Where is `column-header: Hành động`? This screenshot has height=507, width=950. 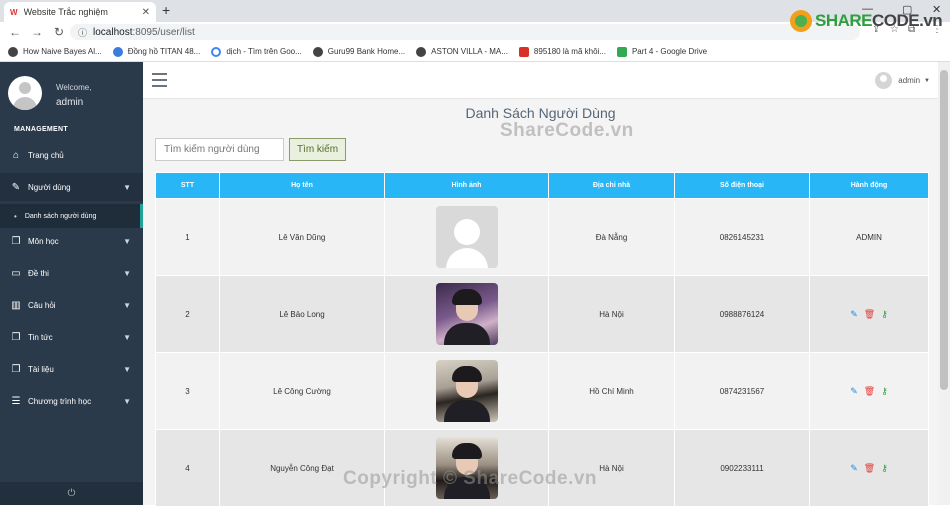 column-header: Hành động is located at coordinates (869, 185).